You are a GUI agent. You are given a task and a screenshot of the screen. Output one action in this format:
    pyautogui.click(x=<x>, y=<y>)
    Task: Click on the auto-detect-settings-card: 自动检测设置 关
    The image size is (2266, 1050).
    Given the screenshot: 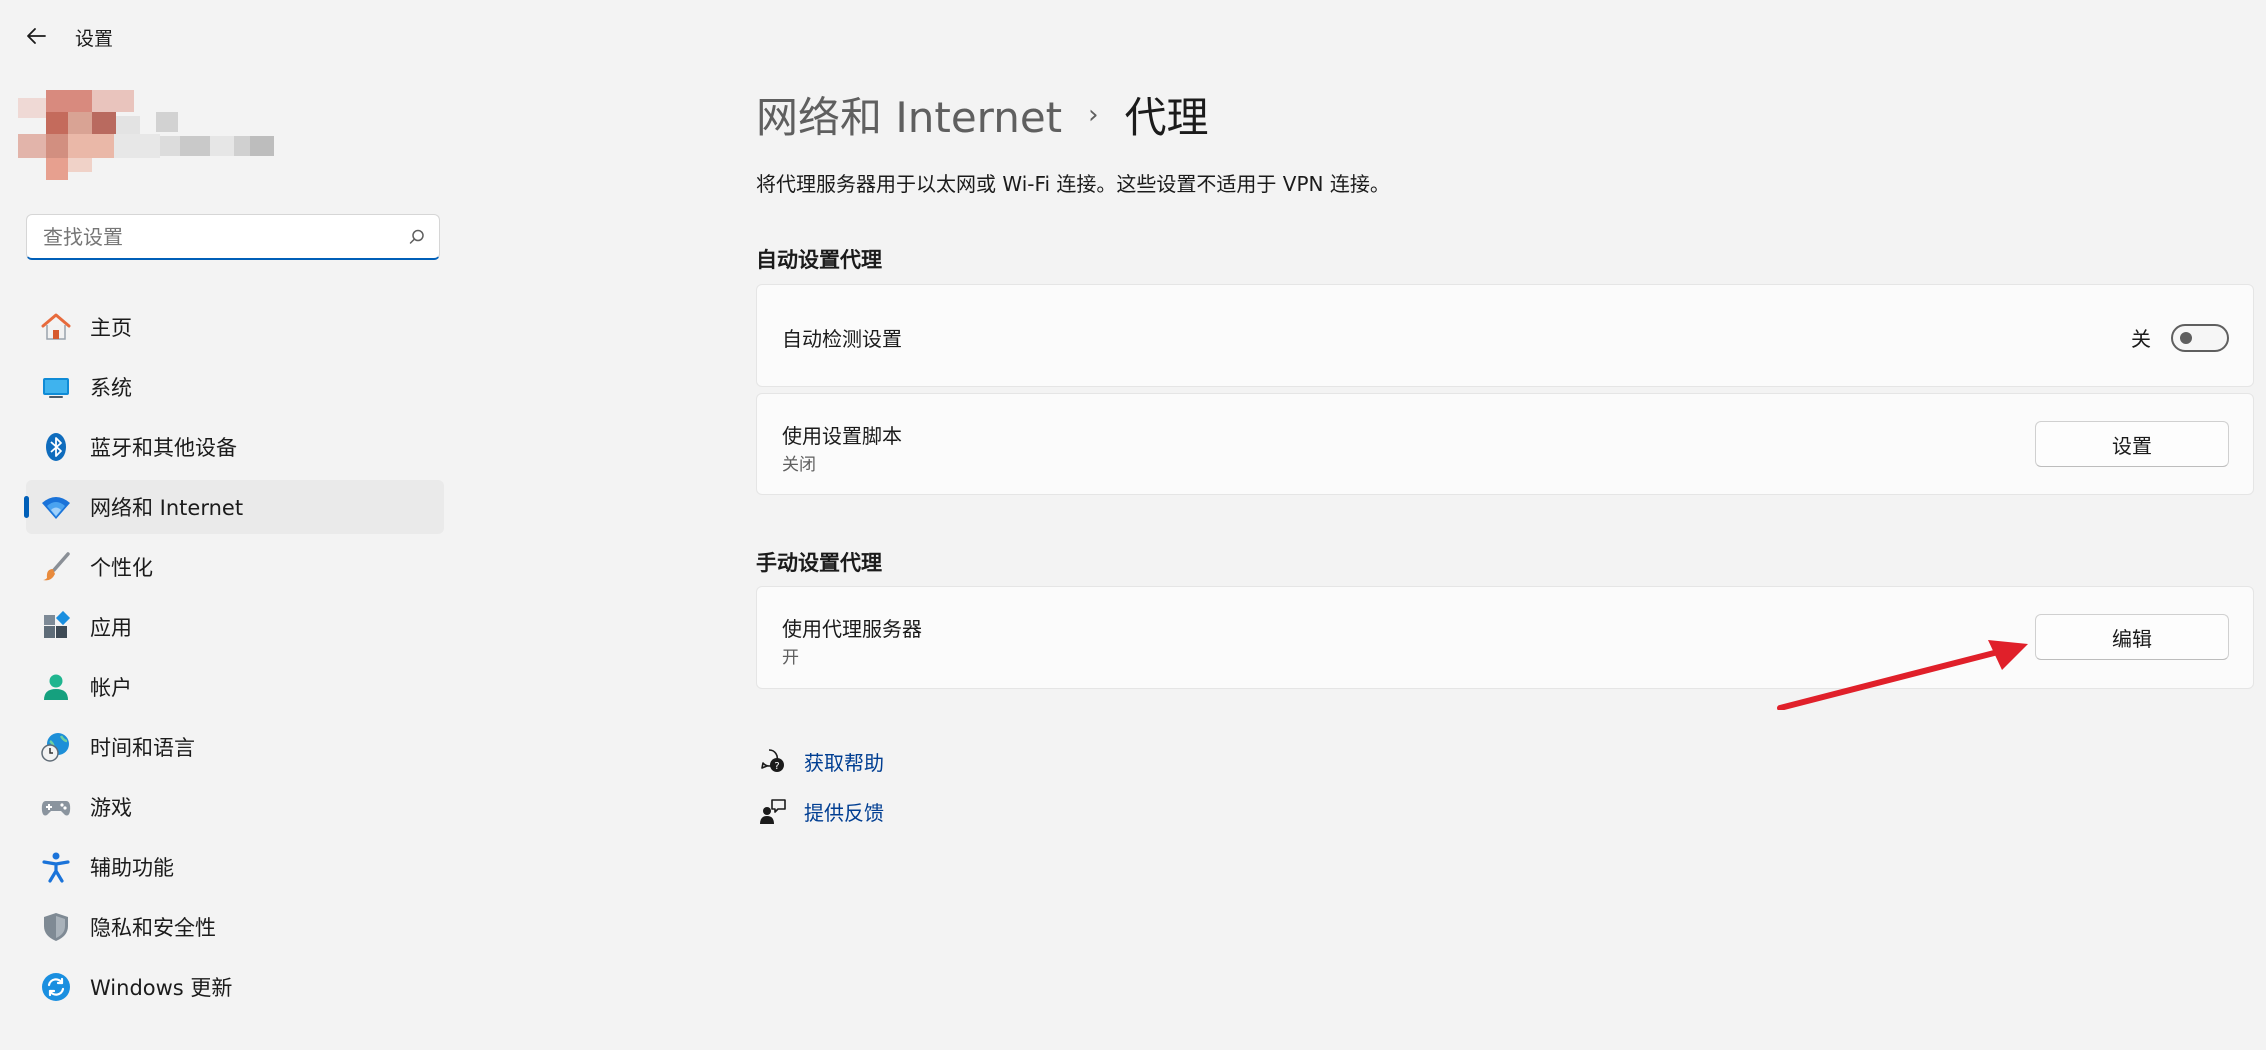 What is the action you would take?
    pyautogui.click(x=1505, y=335)
    